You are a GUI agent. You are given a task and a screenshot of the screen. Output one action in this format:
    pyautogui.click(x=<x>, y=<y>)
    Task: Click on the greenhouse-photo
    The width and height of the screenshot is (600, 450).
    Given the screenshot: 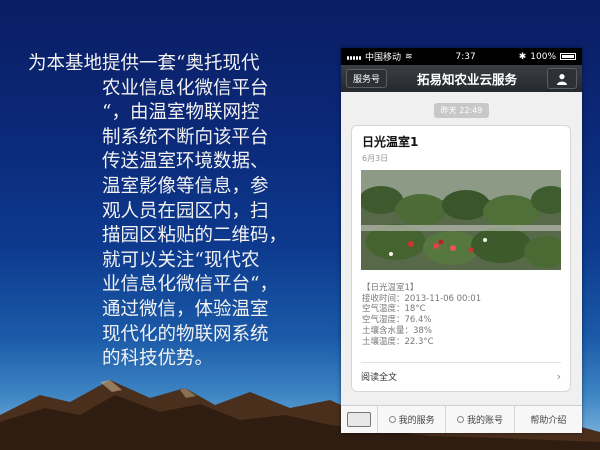 What is the action you would take?
    pyautogui.click(x=461, y=220)
    